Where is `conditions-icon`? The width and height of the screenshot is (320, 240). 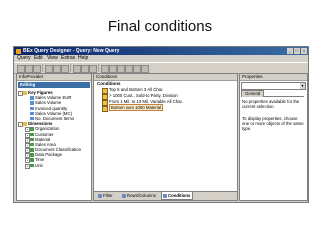 conditions-icon is located at coordinates (165, 196).